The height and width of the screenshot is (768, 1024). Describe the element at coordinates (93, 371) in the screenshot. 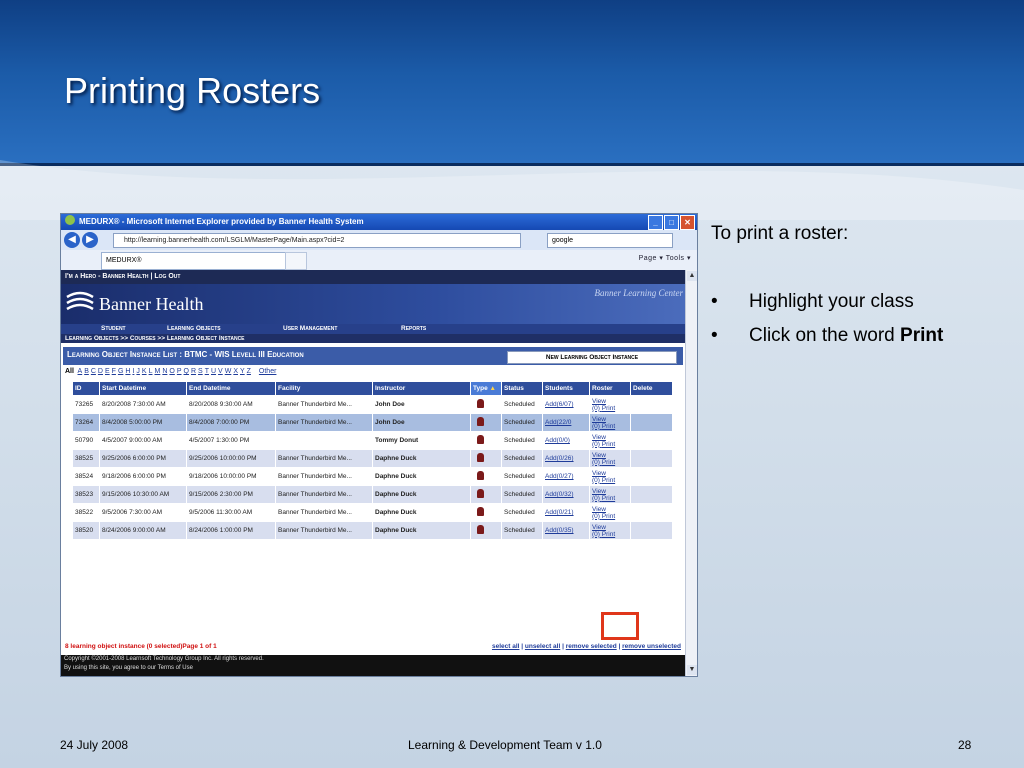

I see `alpha-letter: C` at that location.